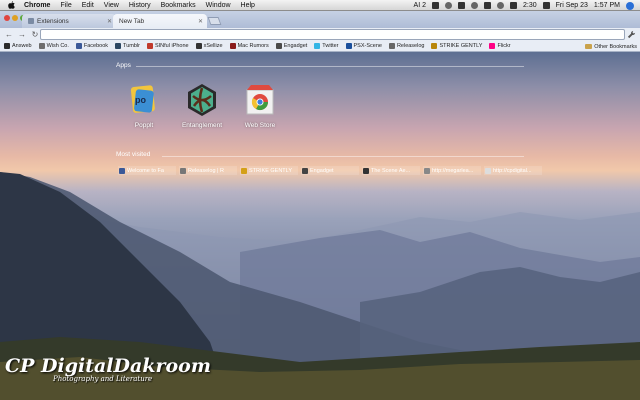 This screenshot has height=400, width=640. What do you see at coordinates (57, 46) in the screenshot?
I see `bookmark-label: Wish Co.` at bounding box center [57, 46].